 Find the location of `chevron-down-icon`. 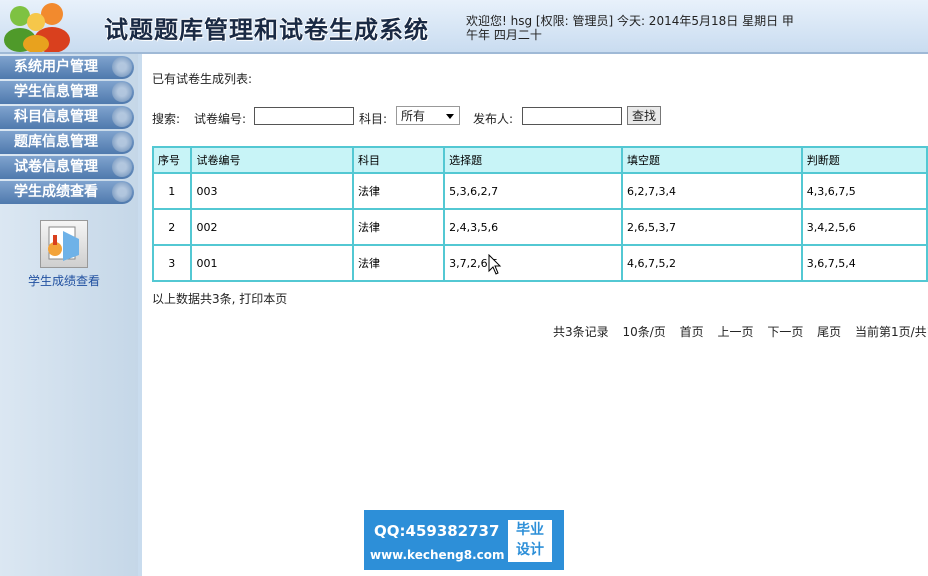

chevron-down-icon is located at coordinates (450, 116).